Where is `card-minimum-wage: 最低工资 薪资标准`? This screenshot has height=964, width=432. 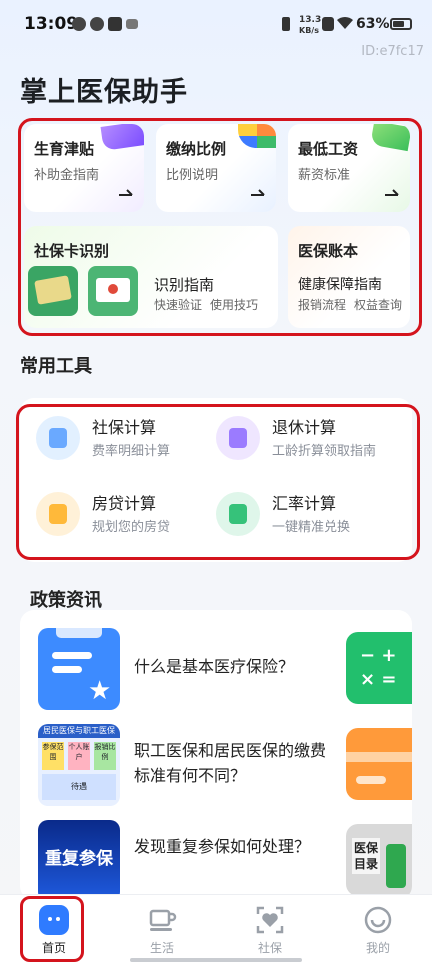
card-minimum-wage: 最低工资 薪资标准 is located at coordinates (349, 168).